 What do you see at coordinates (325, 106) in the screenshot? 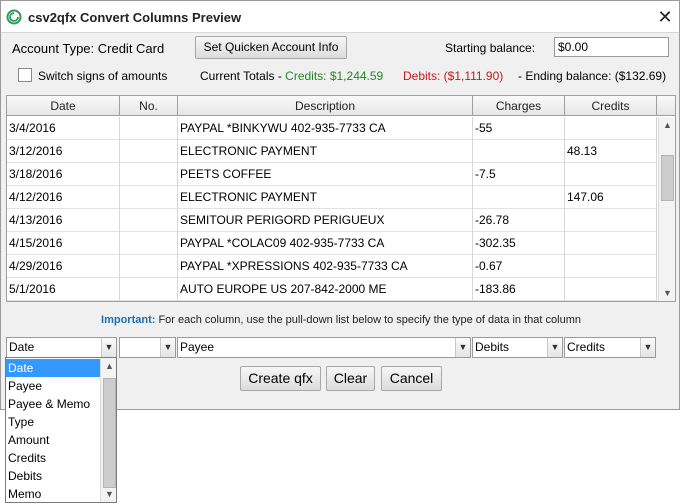
I see `header-description: Description` at bounding box center [325, 106].